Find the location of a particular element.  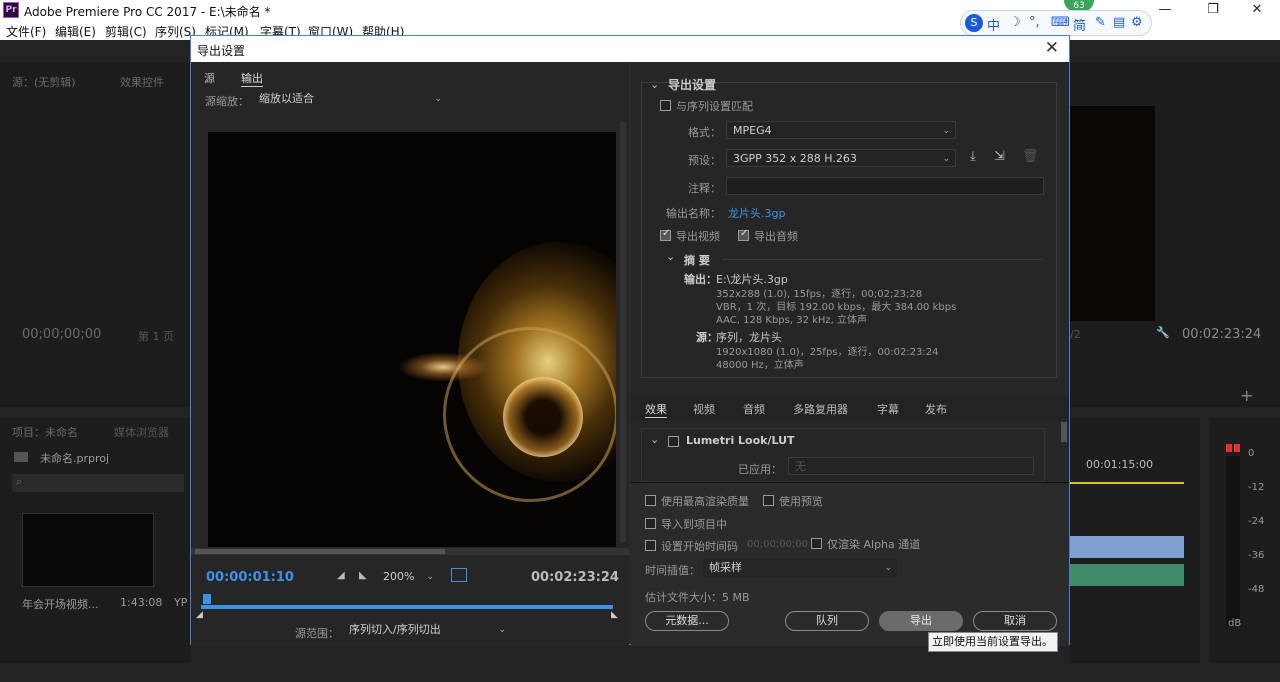

export-audio-checkbox is located at coordinates (743, 234).